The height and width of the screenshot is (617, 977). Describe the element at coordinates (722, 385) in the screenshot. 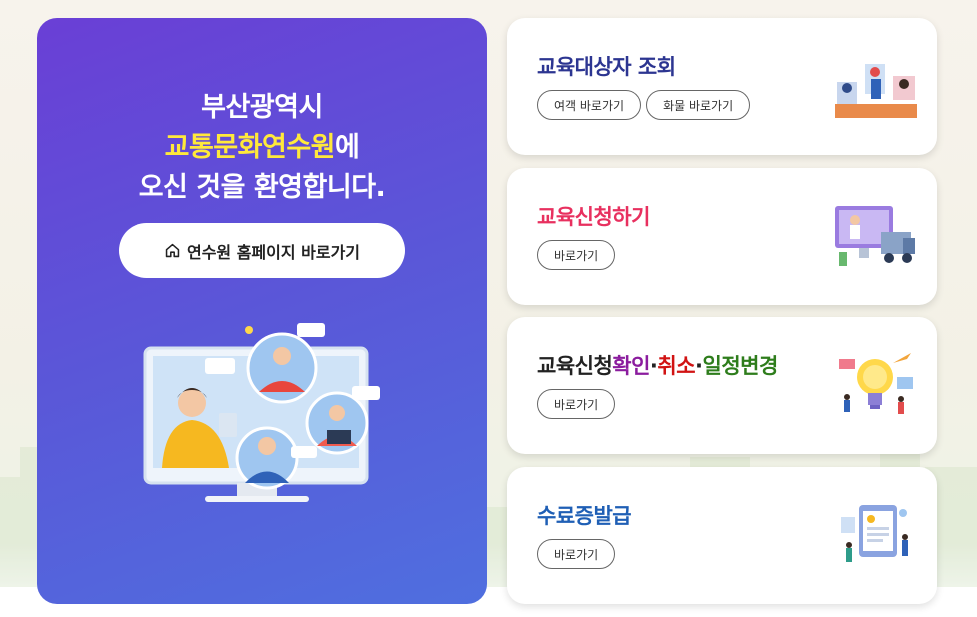

I see `card-check-cancel-reschedule: 교육신청확인·취소·일정변경 바로가기` at that location.